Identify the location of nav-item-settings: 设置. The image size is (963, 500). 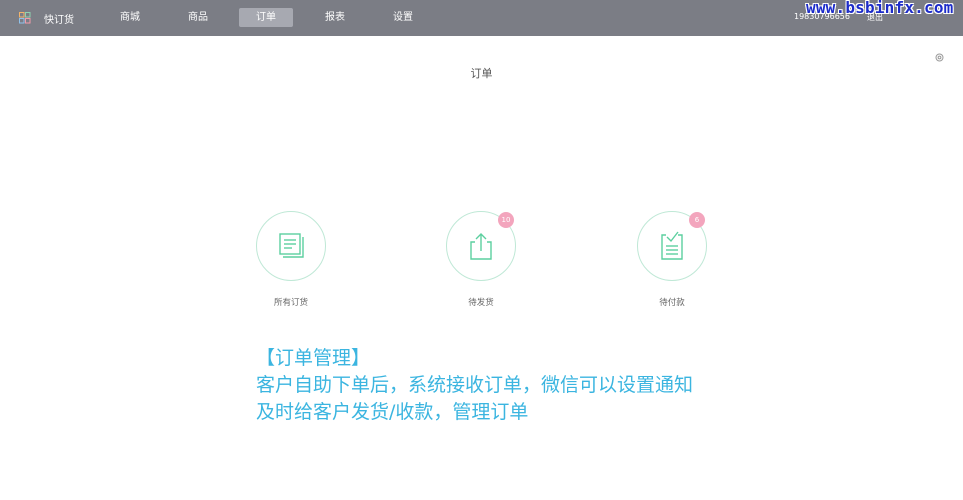
(403, 17).